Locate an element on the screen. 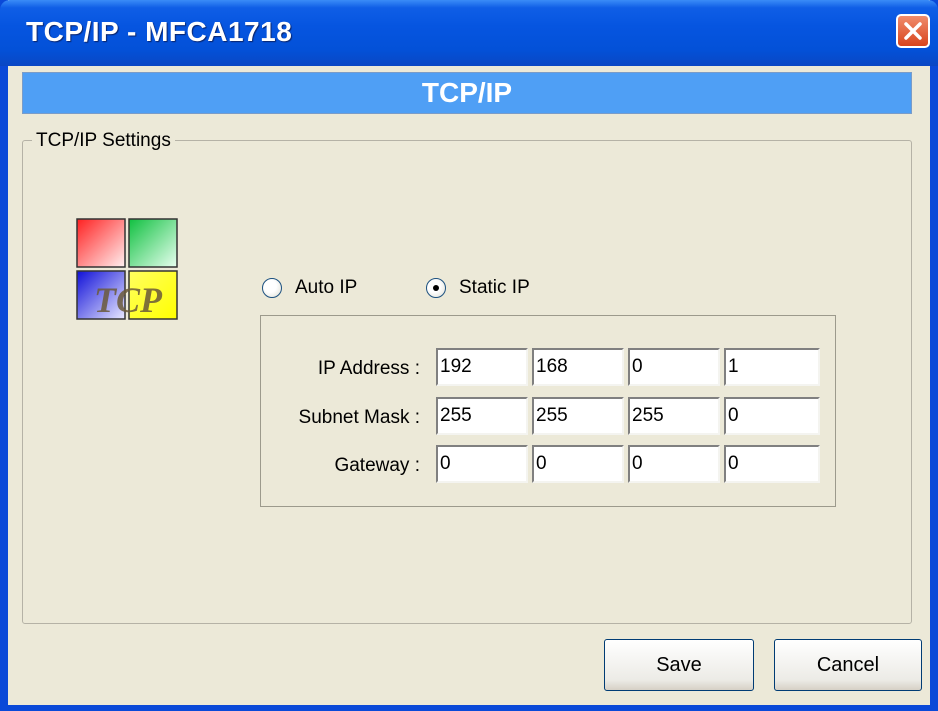  close-button is located at coordinates (913, 31).